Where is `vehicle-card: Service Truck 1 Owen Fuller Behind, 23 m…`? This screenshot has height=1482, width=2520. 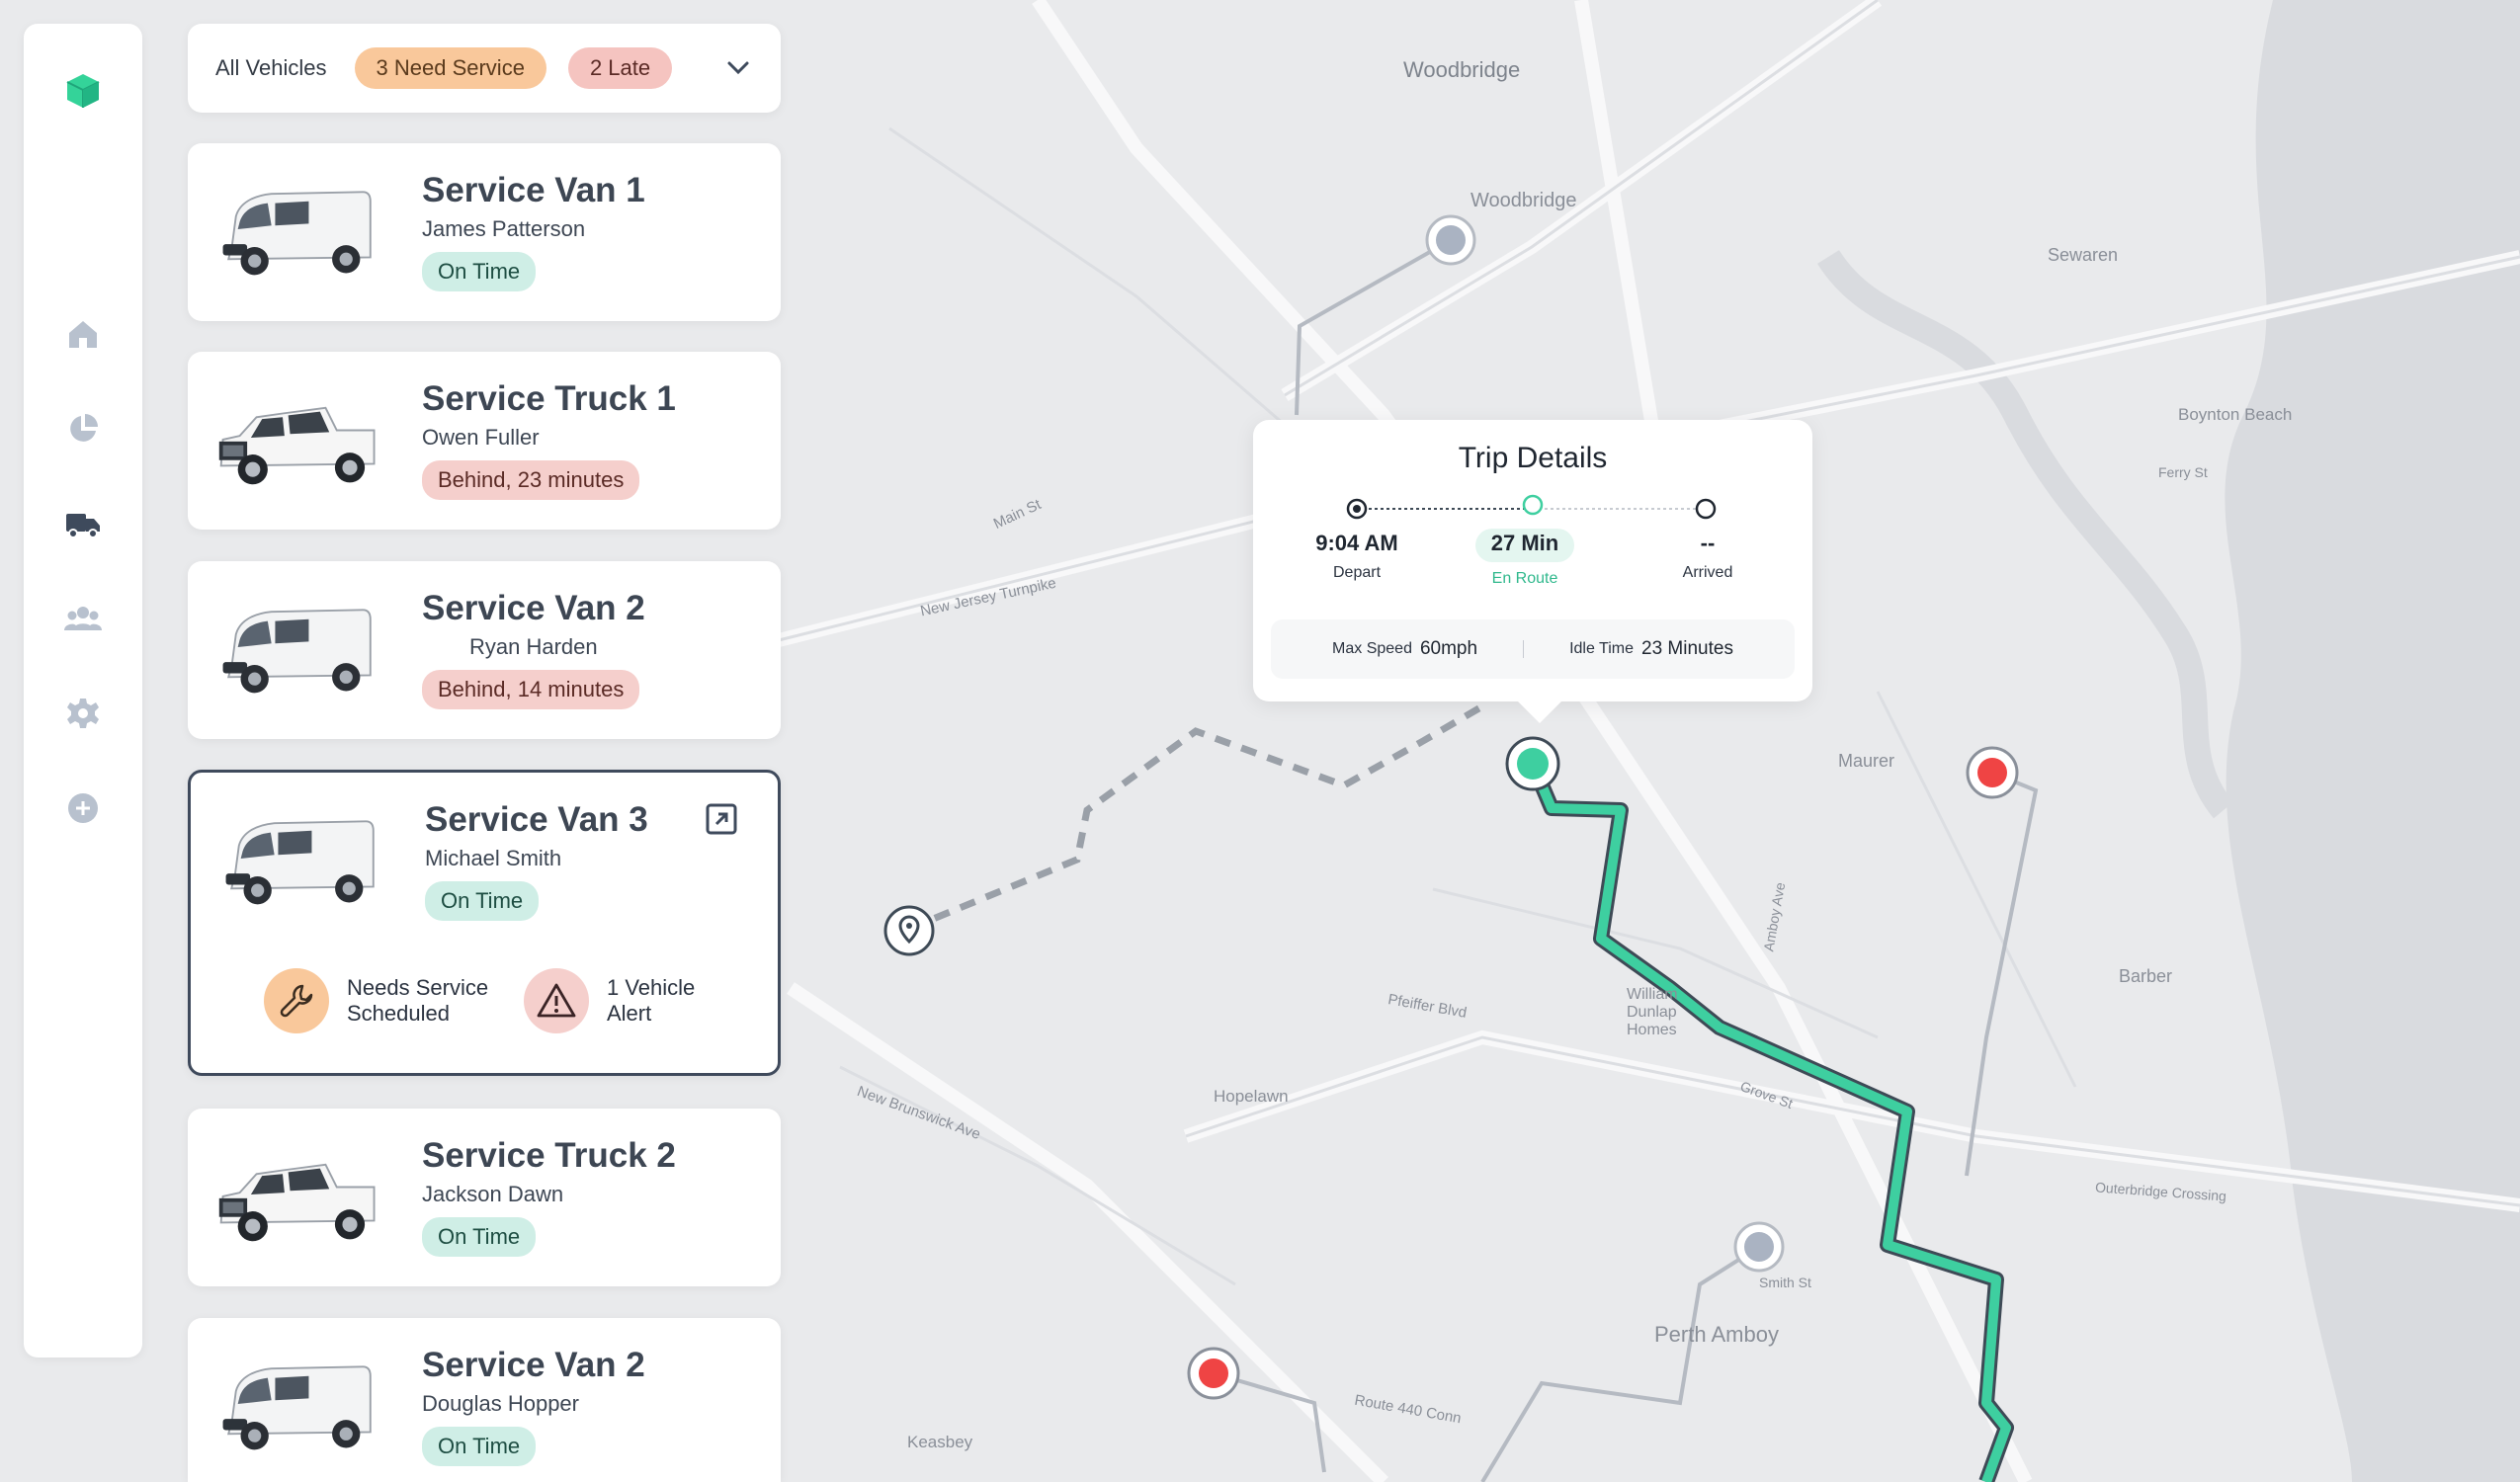 vehicle-card: Service Truck 1 Owen Fuller Behind, 23 m… is located at coordinates (484, 441).